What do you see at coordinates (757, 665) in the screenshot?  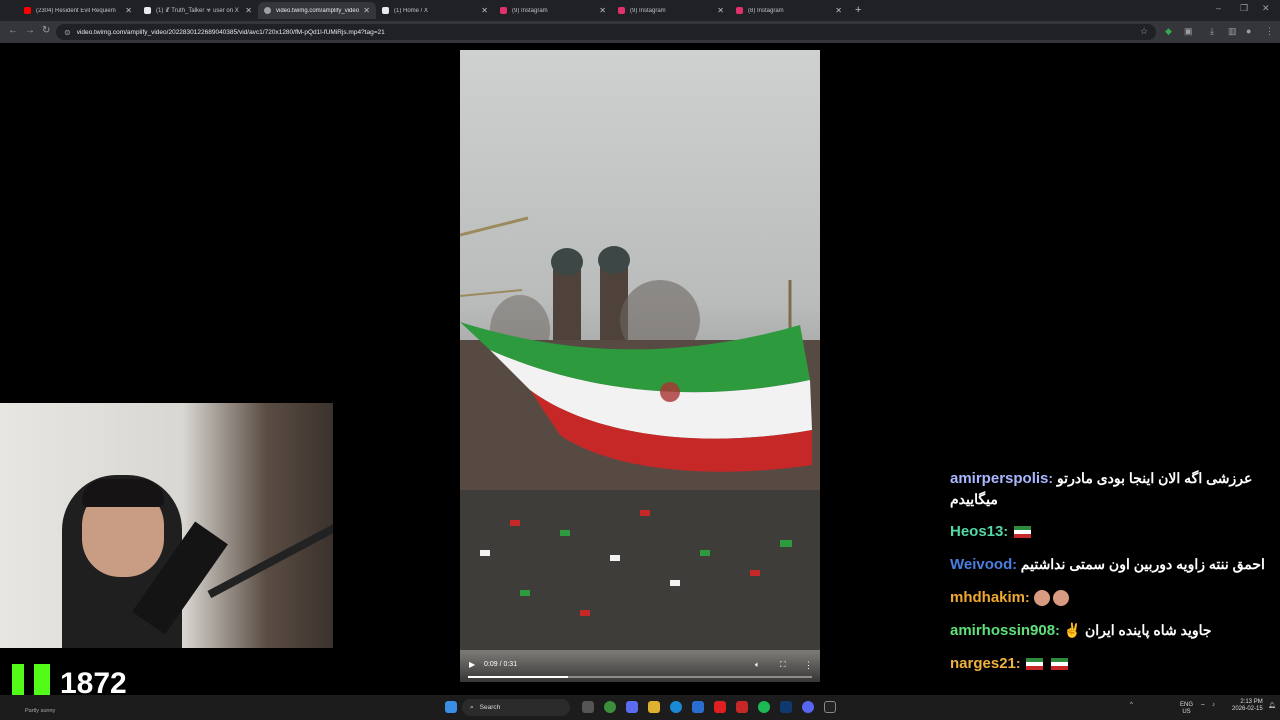 I see `volume-icon: 🔈︎` at bounding box center [757, 665].